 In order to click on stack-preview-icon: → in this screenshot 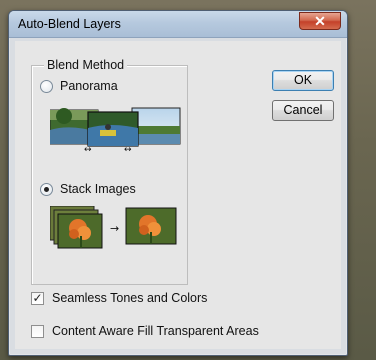, I will do `click(115, 230)`.